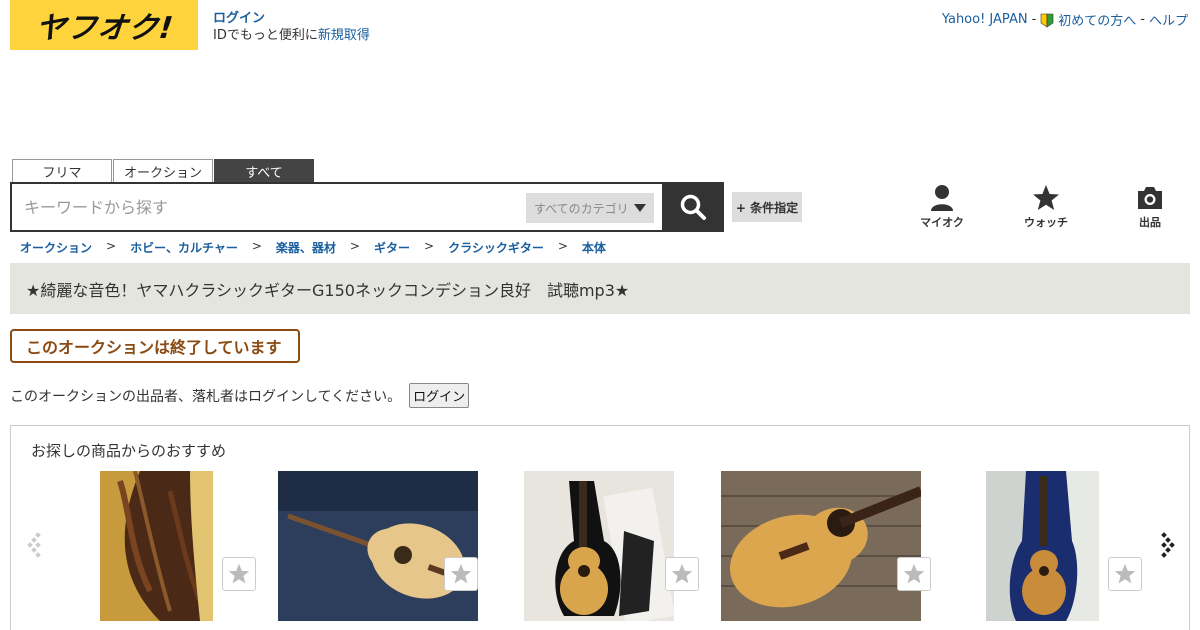 The image size is (1200, 630). I want to click on tab-auction: オークション, so click(163, 171).